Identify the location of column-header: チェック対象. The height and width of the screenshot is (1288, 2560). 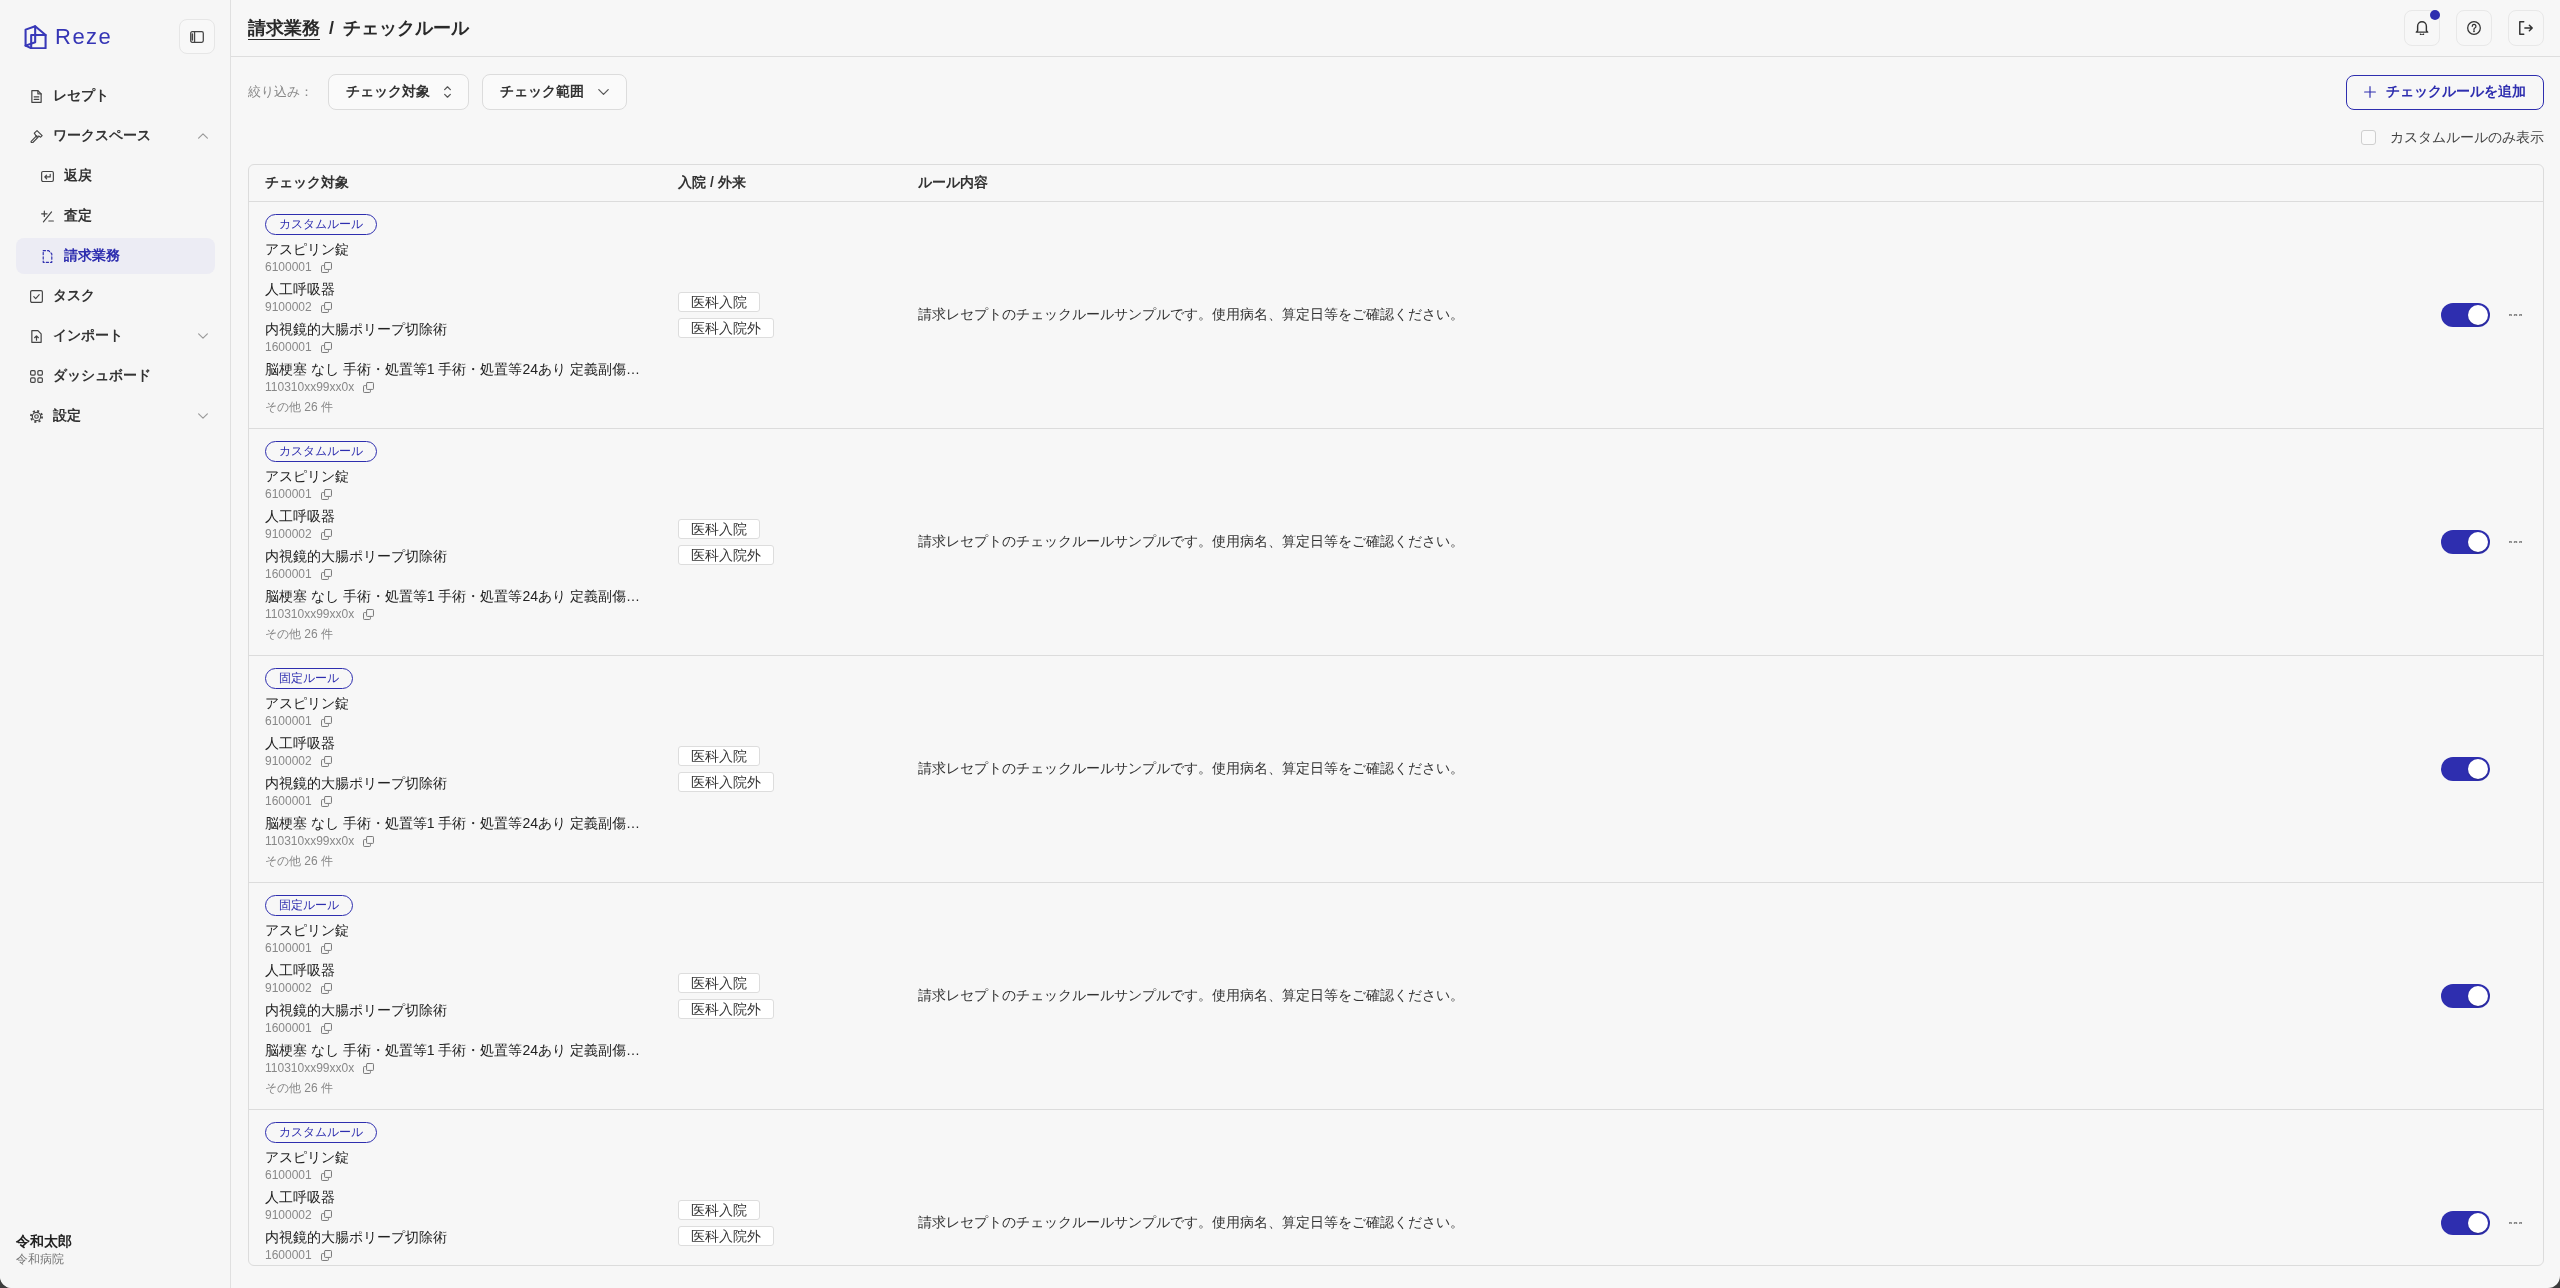
(307, 182).